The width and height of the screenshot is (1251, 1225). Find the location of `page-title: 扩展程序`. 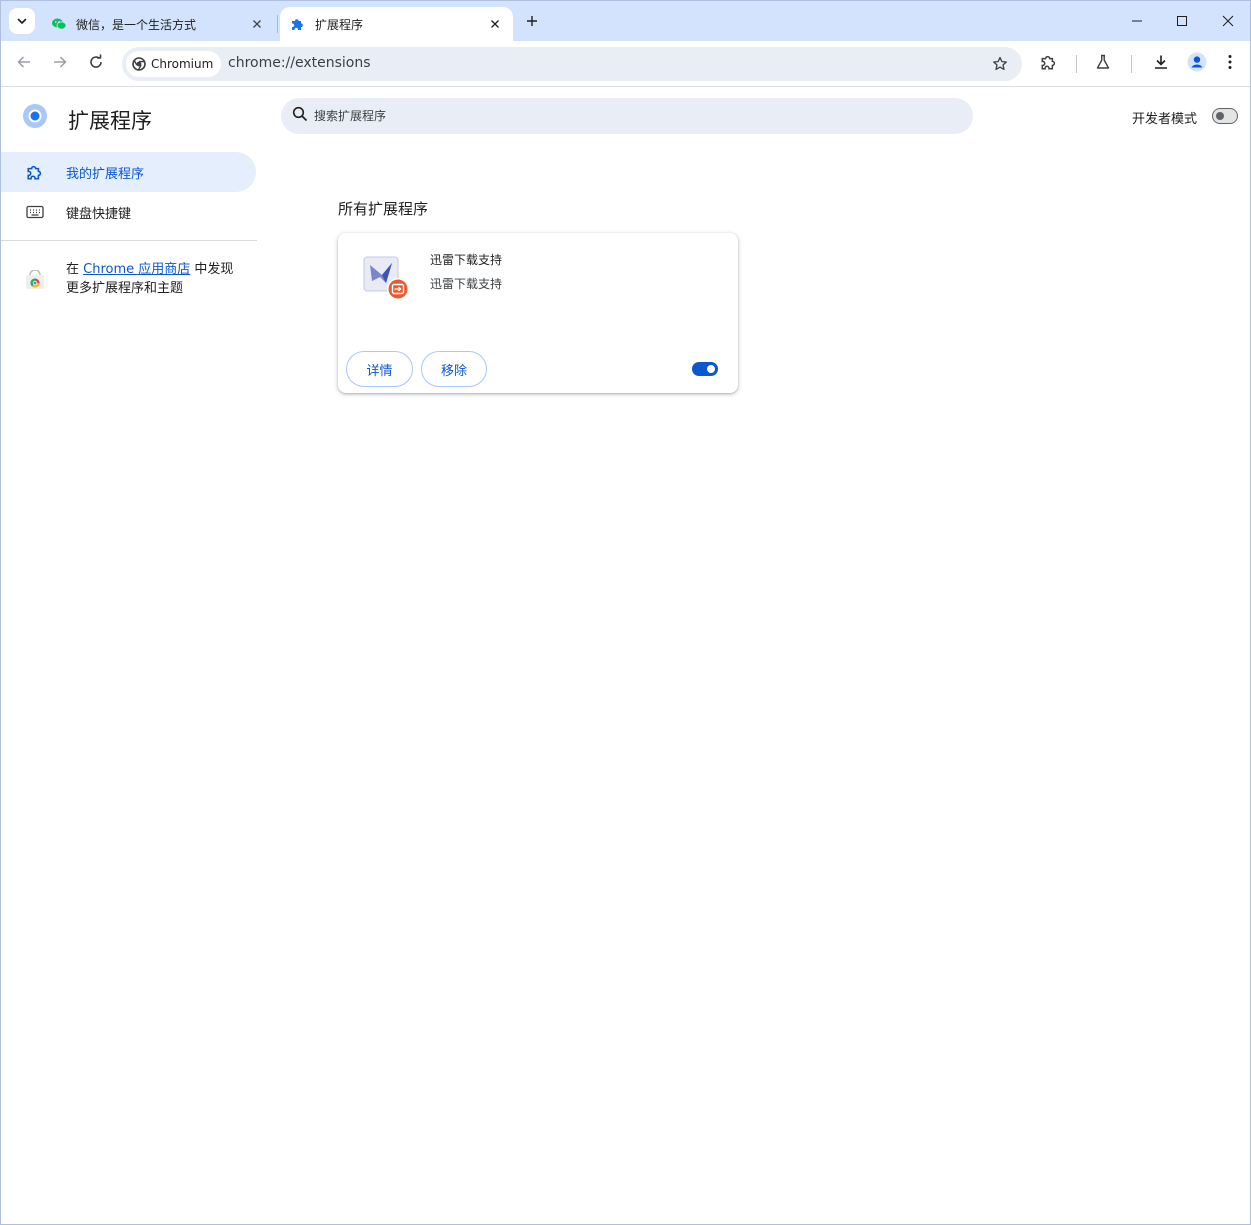

page-title: 扩展程序 is located at coordinates (110, 121).